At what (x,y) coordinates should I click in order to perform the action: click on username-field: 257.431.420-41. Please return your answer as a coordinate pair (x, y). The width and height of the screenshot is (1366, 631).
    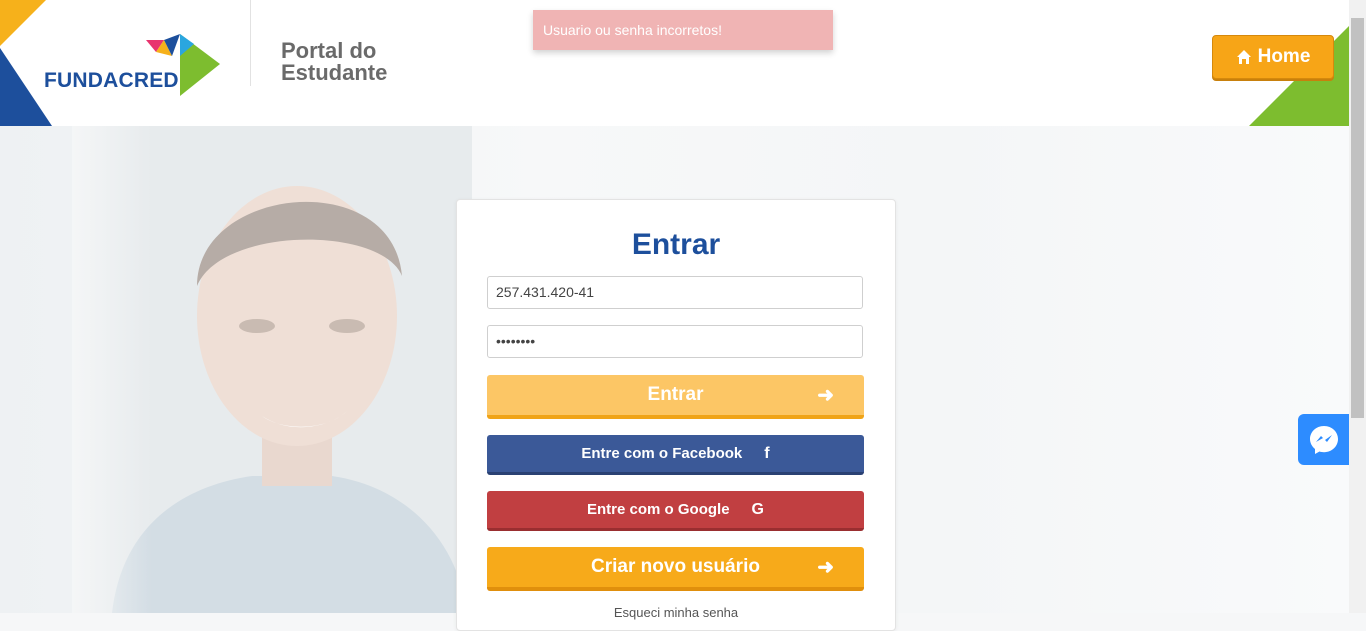
    Looking at the image, I should click on (675, 292).